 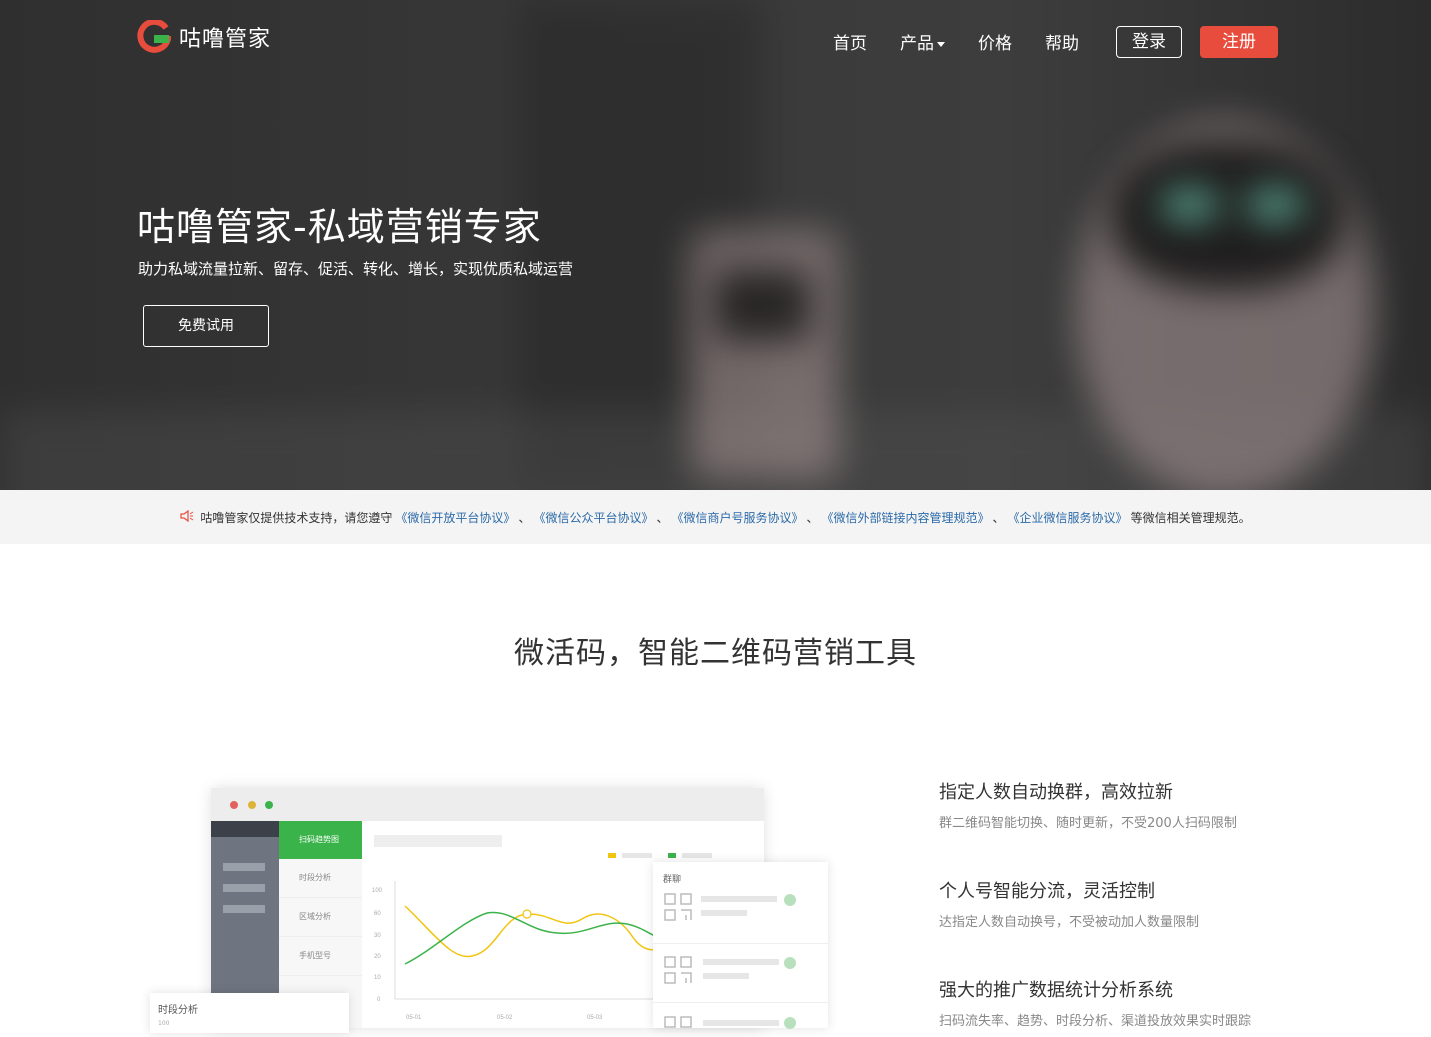 I want to click on section-title: 微活码，智能二维码营销工具, so click(x=715, y=653).